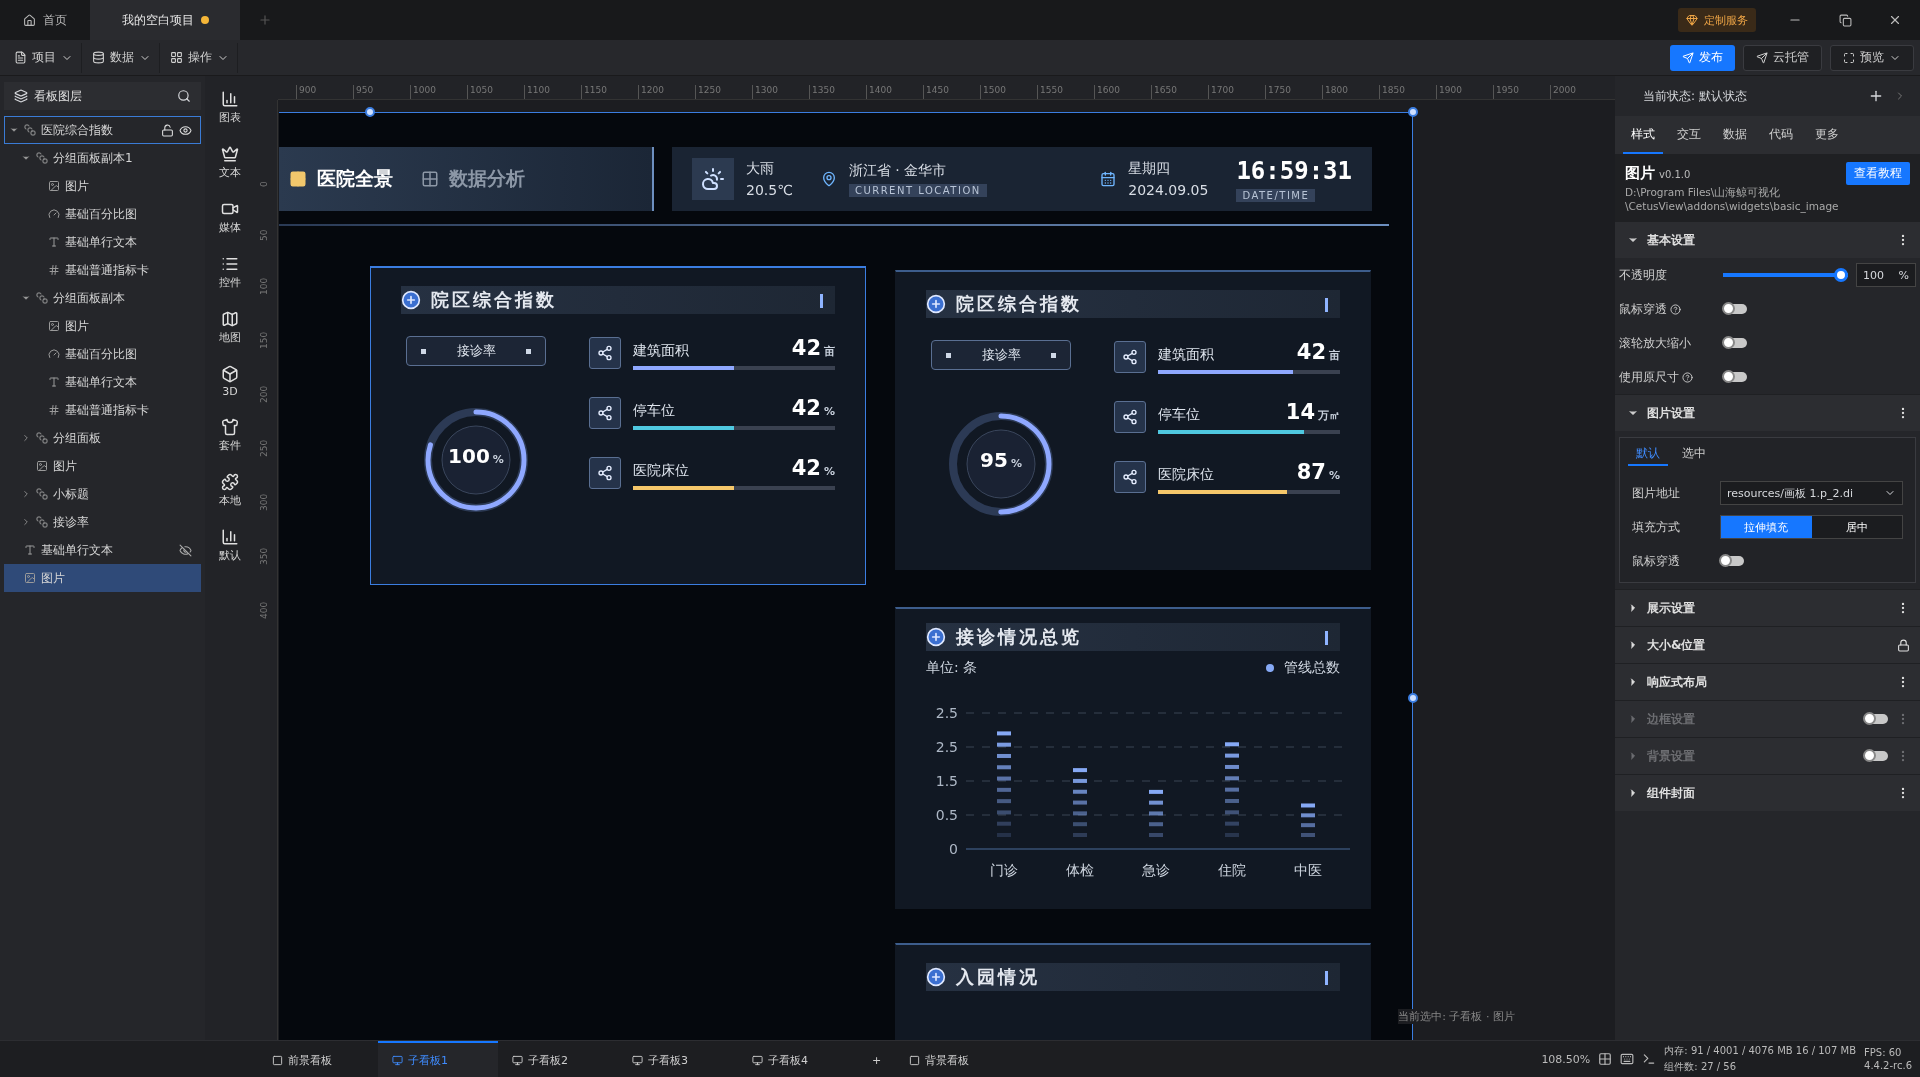 The height and width of the screenshot is (1077, 1920). Describe the element at coordinates (558, 1058) in the screenshot. I see `board-tab: 子看板2` at that location.